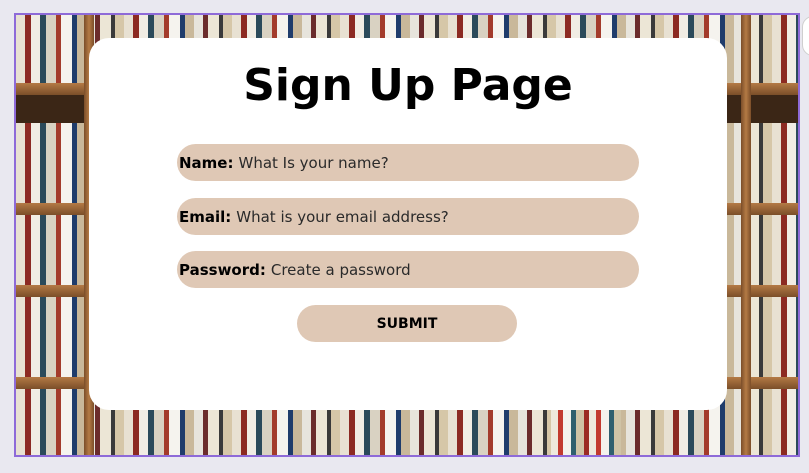 The height and width of the screenshot is (473, 809). I want to click on password-field: Password: Create a password, so click(408, 269).